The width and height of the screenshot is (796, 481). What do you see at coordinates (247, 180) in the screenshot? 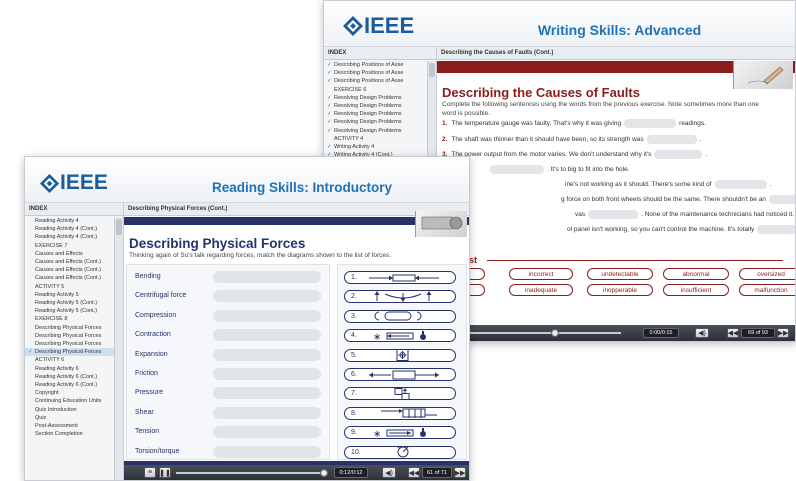
I see `course-header: IEEE Reading Skills: Introductory` at bounding box center [247, 180].